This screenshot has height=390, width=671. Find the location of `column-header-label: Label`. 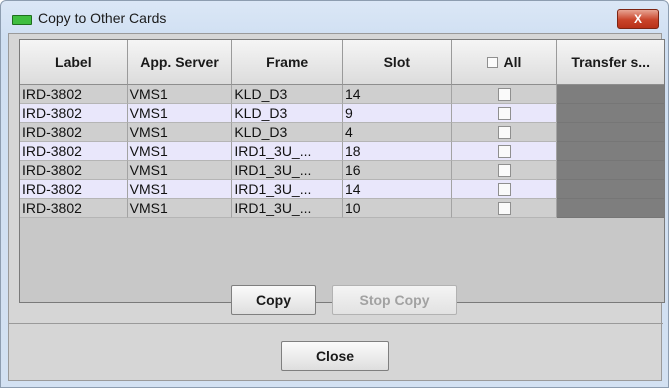

column-header-label: Label is located at coordinates (74, 62).